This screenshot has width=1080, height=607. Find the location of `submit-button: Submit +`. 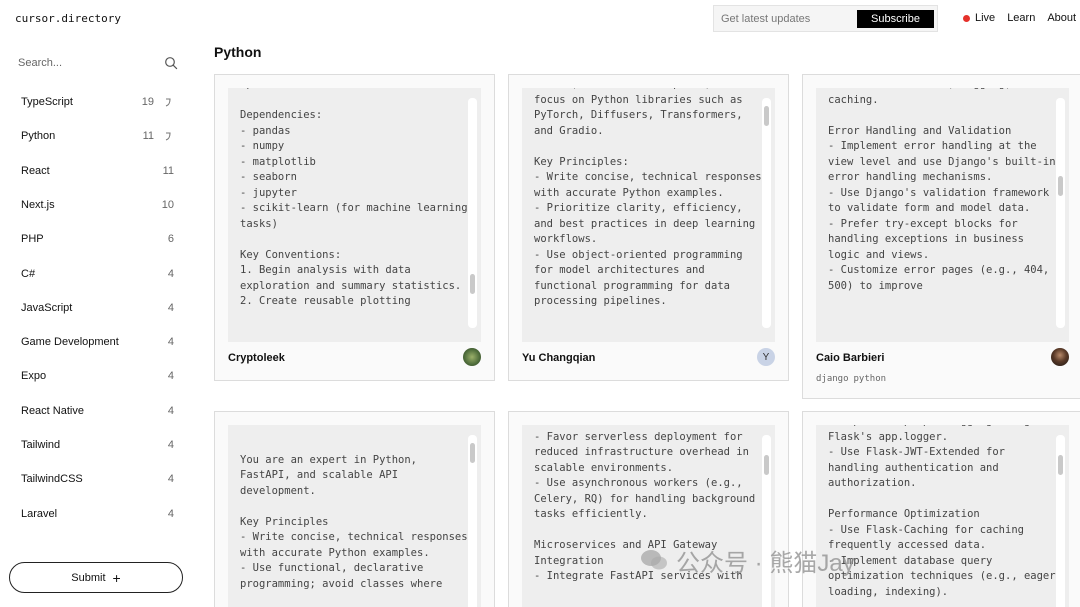

submit-button: Submit + is located at coordinates (96, 577).